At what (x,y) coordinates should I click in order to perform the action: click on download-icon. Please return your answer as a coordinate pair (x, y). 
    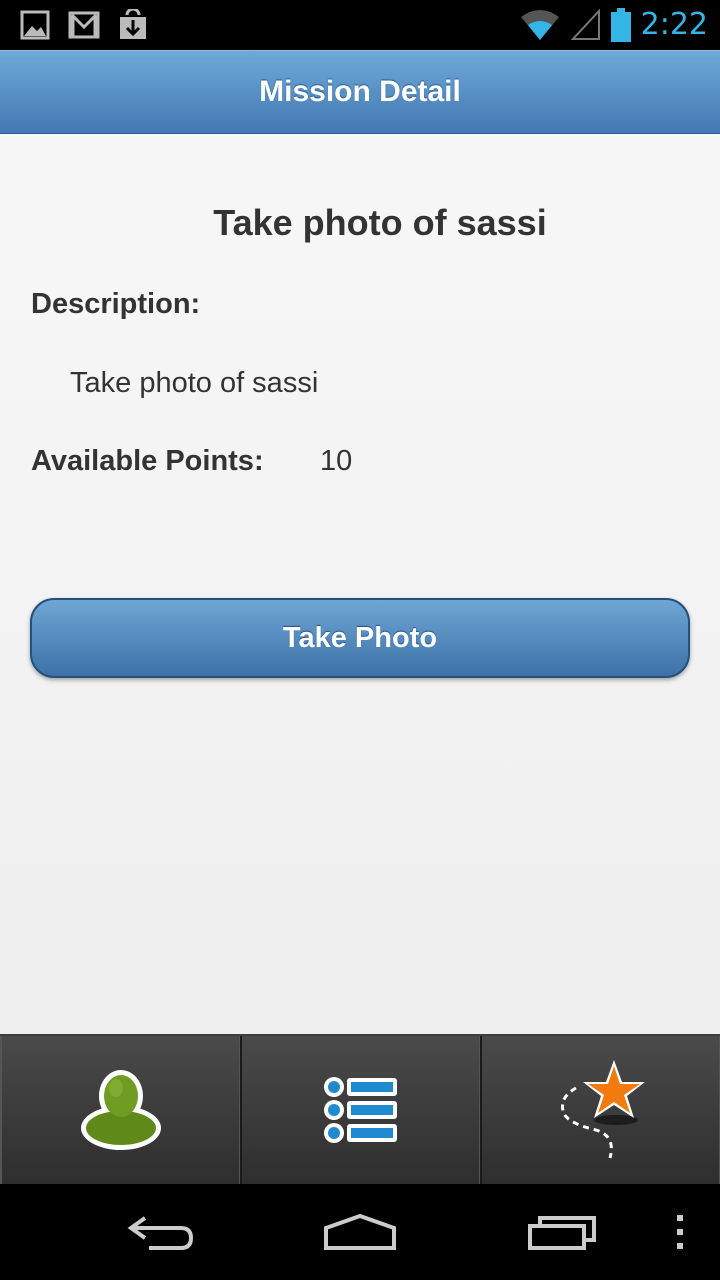
    Looking at the image, I should click on (133, 24).